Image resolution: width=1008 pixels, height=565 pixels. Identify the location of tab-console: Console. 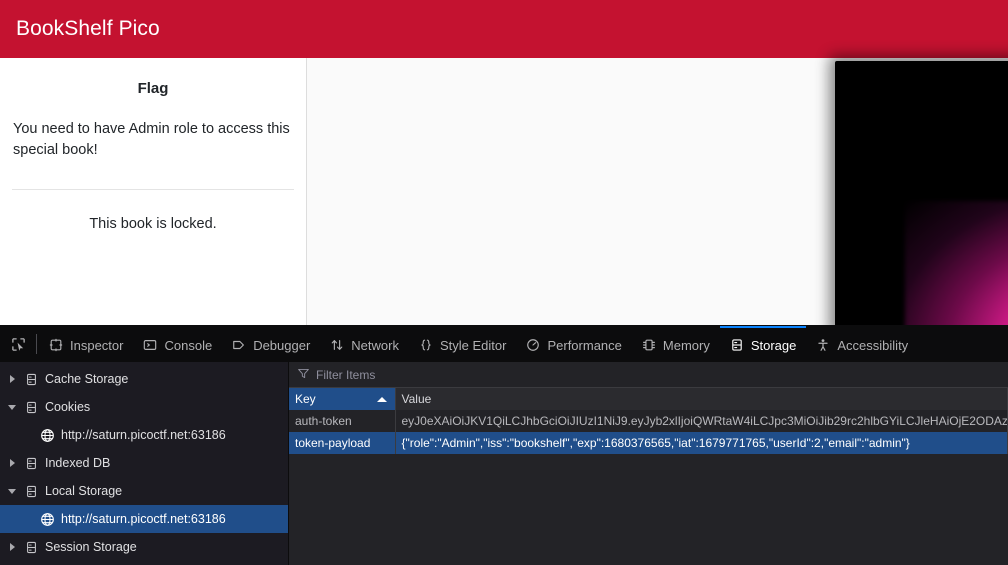
(177, 344).